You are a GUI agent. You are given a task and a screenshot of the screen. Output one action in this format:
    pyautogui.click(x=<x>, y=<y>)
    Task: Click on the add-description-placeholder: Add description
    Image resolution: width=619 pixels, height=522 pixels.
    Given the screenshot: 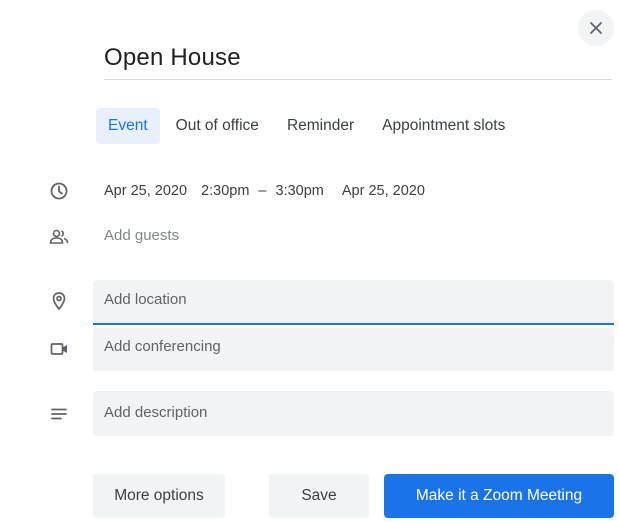 What is the action you would take?
    pyautogui.click(x=156, y=412)
    